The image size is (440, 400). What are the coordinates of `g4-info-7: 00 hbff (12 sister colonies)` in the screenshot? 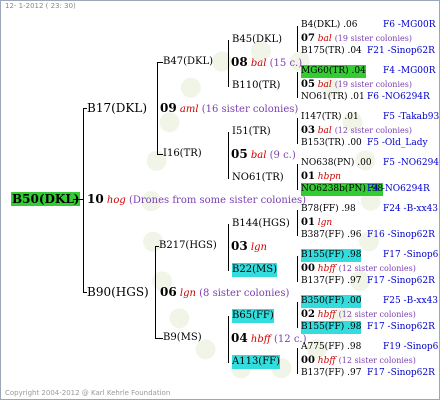 It's located at (358, 360).